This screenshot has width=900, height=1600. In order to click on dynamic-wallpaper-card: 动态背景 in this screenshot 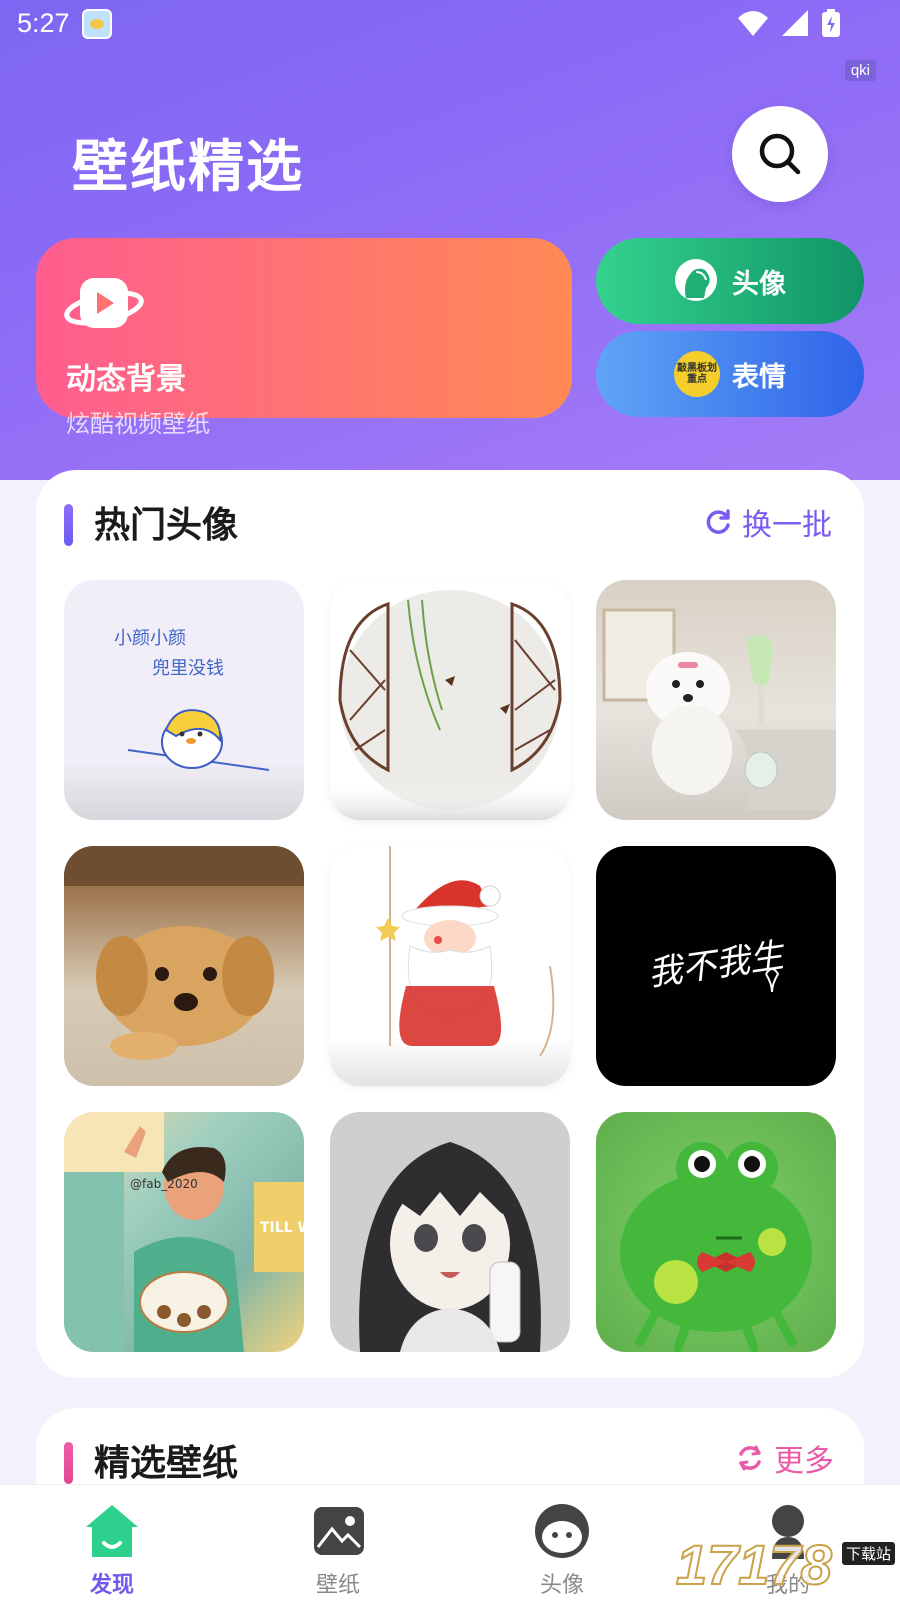, I will do `click(304, 328)`.